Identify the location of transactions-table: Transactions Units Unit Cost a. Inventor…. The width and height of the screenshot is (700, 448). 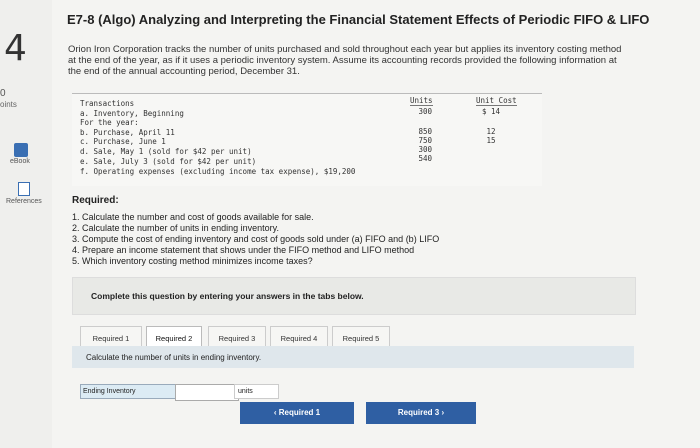
(307, 139).